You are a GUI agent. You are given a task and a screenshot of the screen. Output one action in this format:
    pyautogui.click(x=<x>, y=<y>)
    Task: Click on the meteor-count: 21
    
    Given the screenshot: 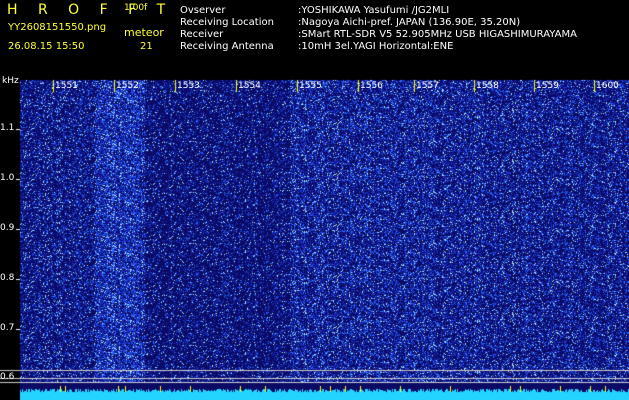 What is the action you would take?
    pyautogui.click(x=146, y=46)
    